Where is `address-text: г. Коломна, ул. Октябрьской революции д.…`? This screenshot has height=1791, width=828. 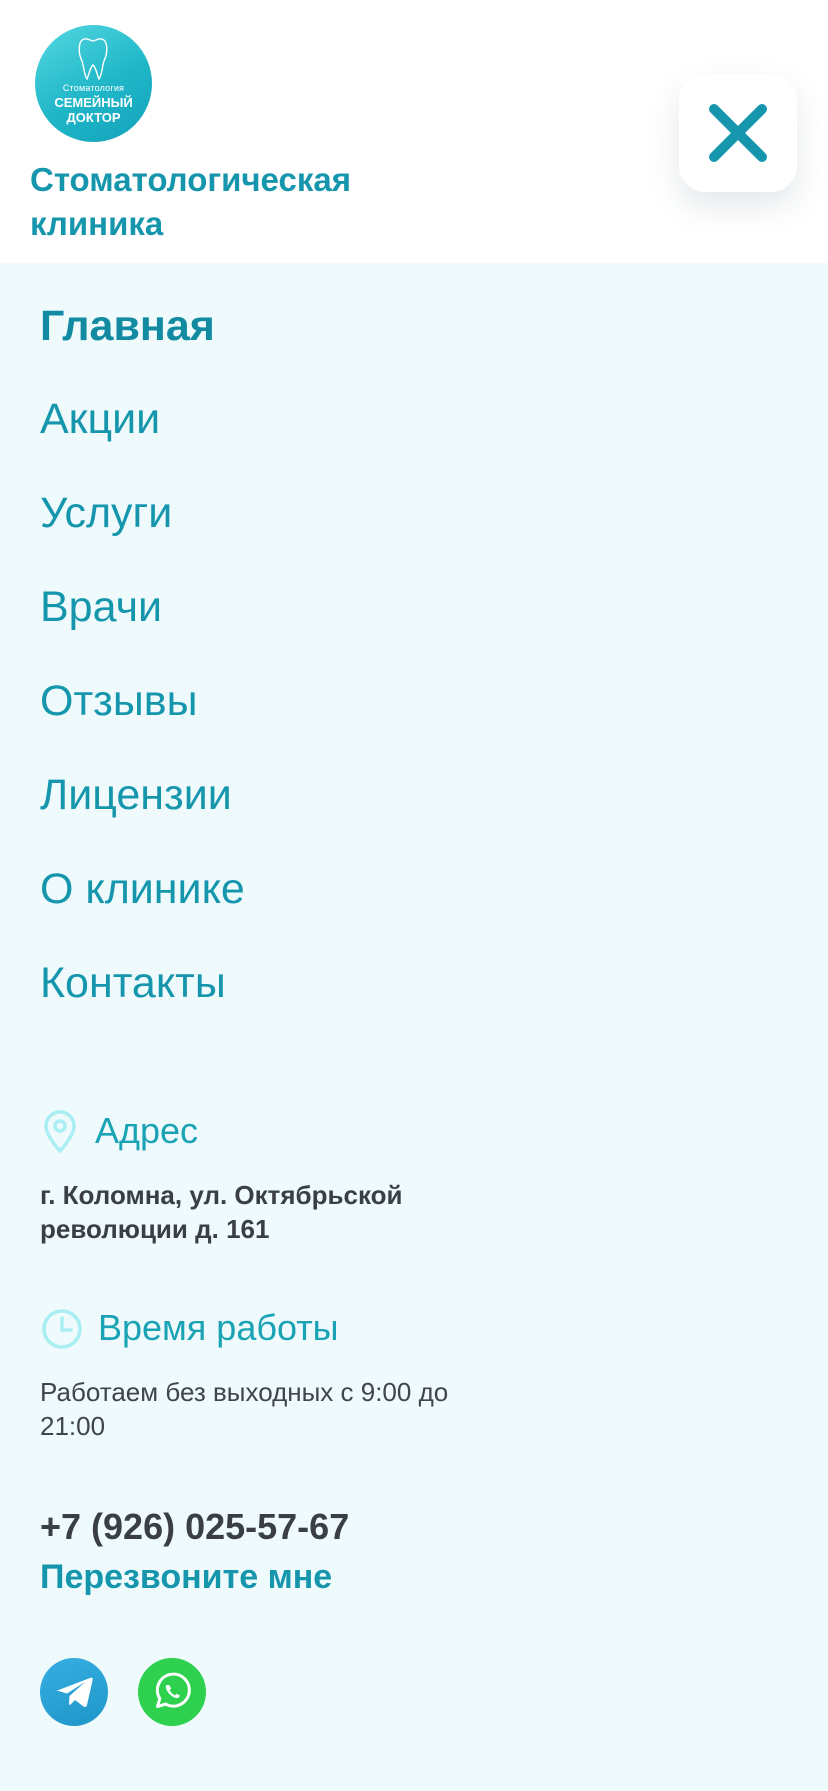 address-text: г. Коломна, ул. Октябрьской революции д.… is located at coordinates (221, 1212).